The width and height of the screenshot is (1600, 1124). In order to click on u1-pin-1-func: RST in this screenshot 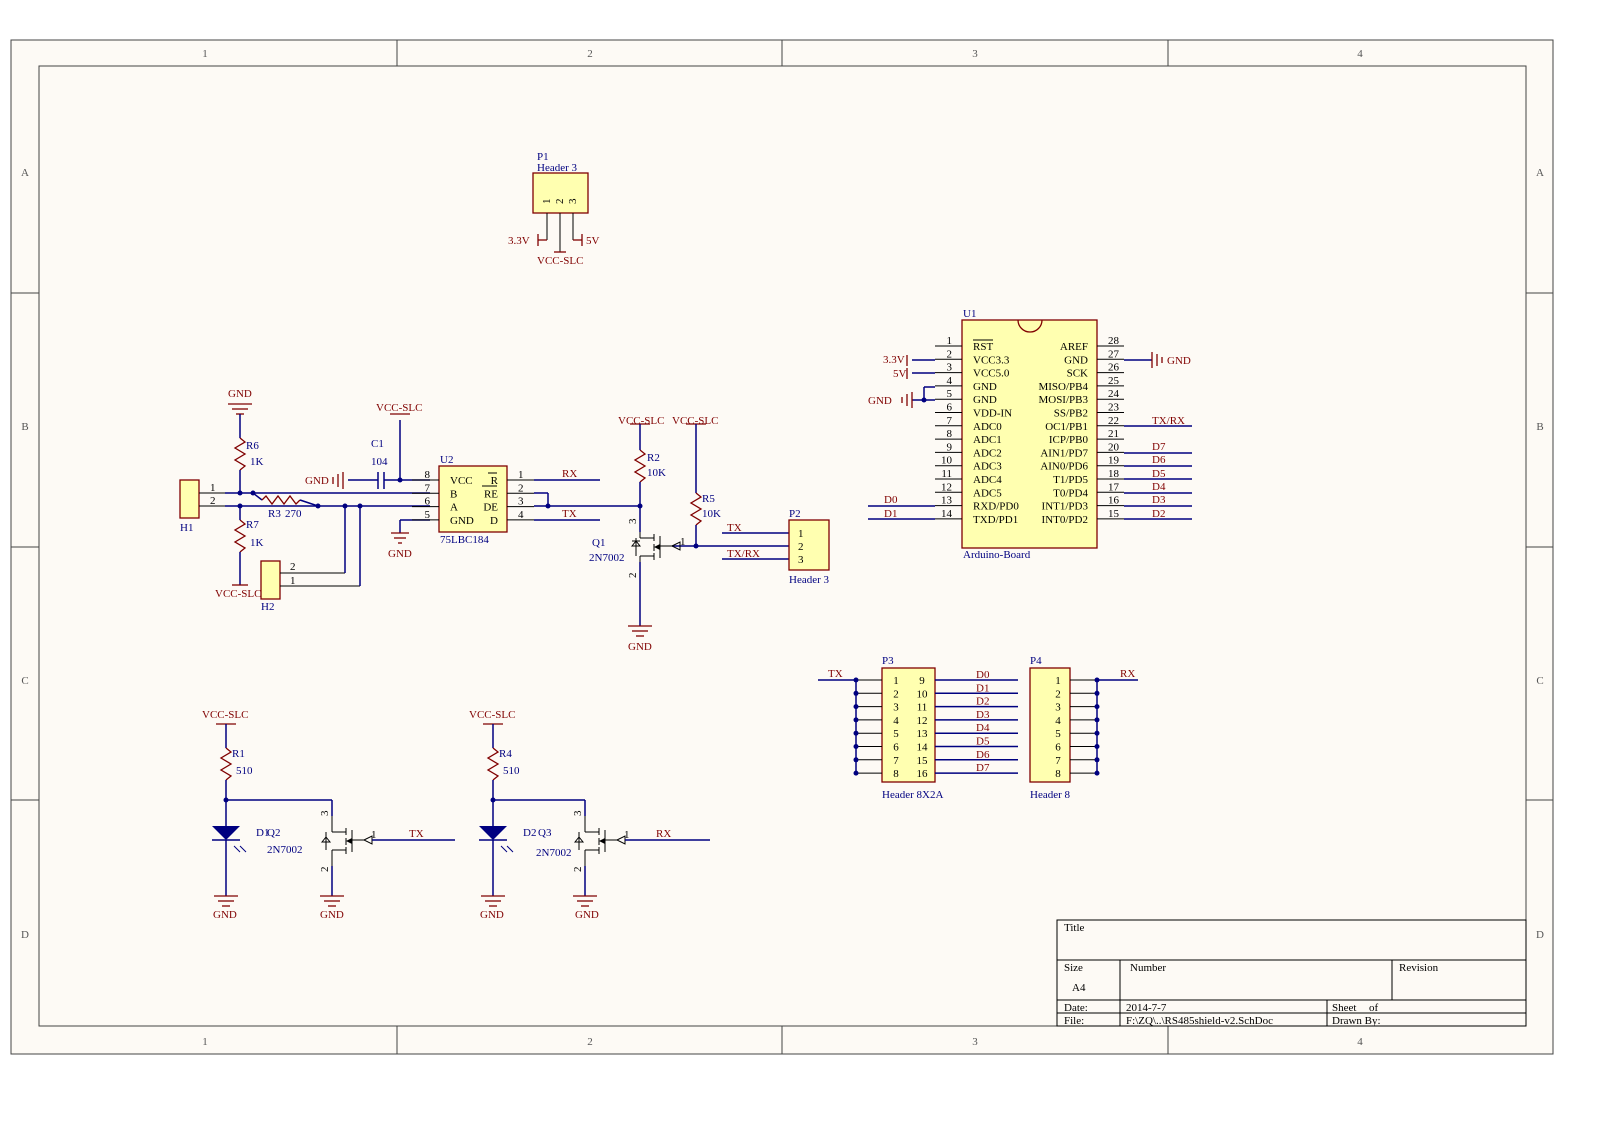, I will do `click(983, 347)`.